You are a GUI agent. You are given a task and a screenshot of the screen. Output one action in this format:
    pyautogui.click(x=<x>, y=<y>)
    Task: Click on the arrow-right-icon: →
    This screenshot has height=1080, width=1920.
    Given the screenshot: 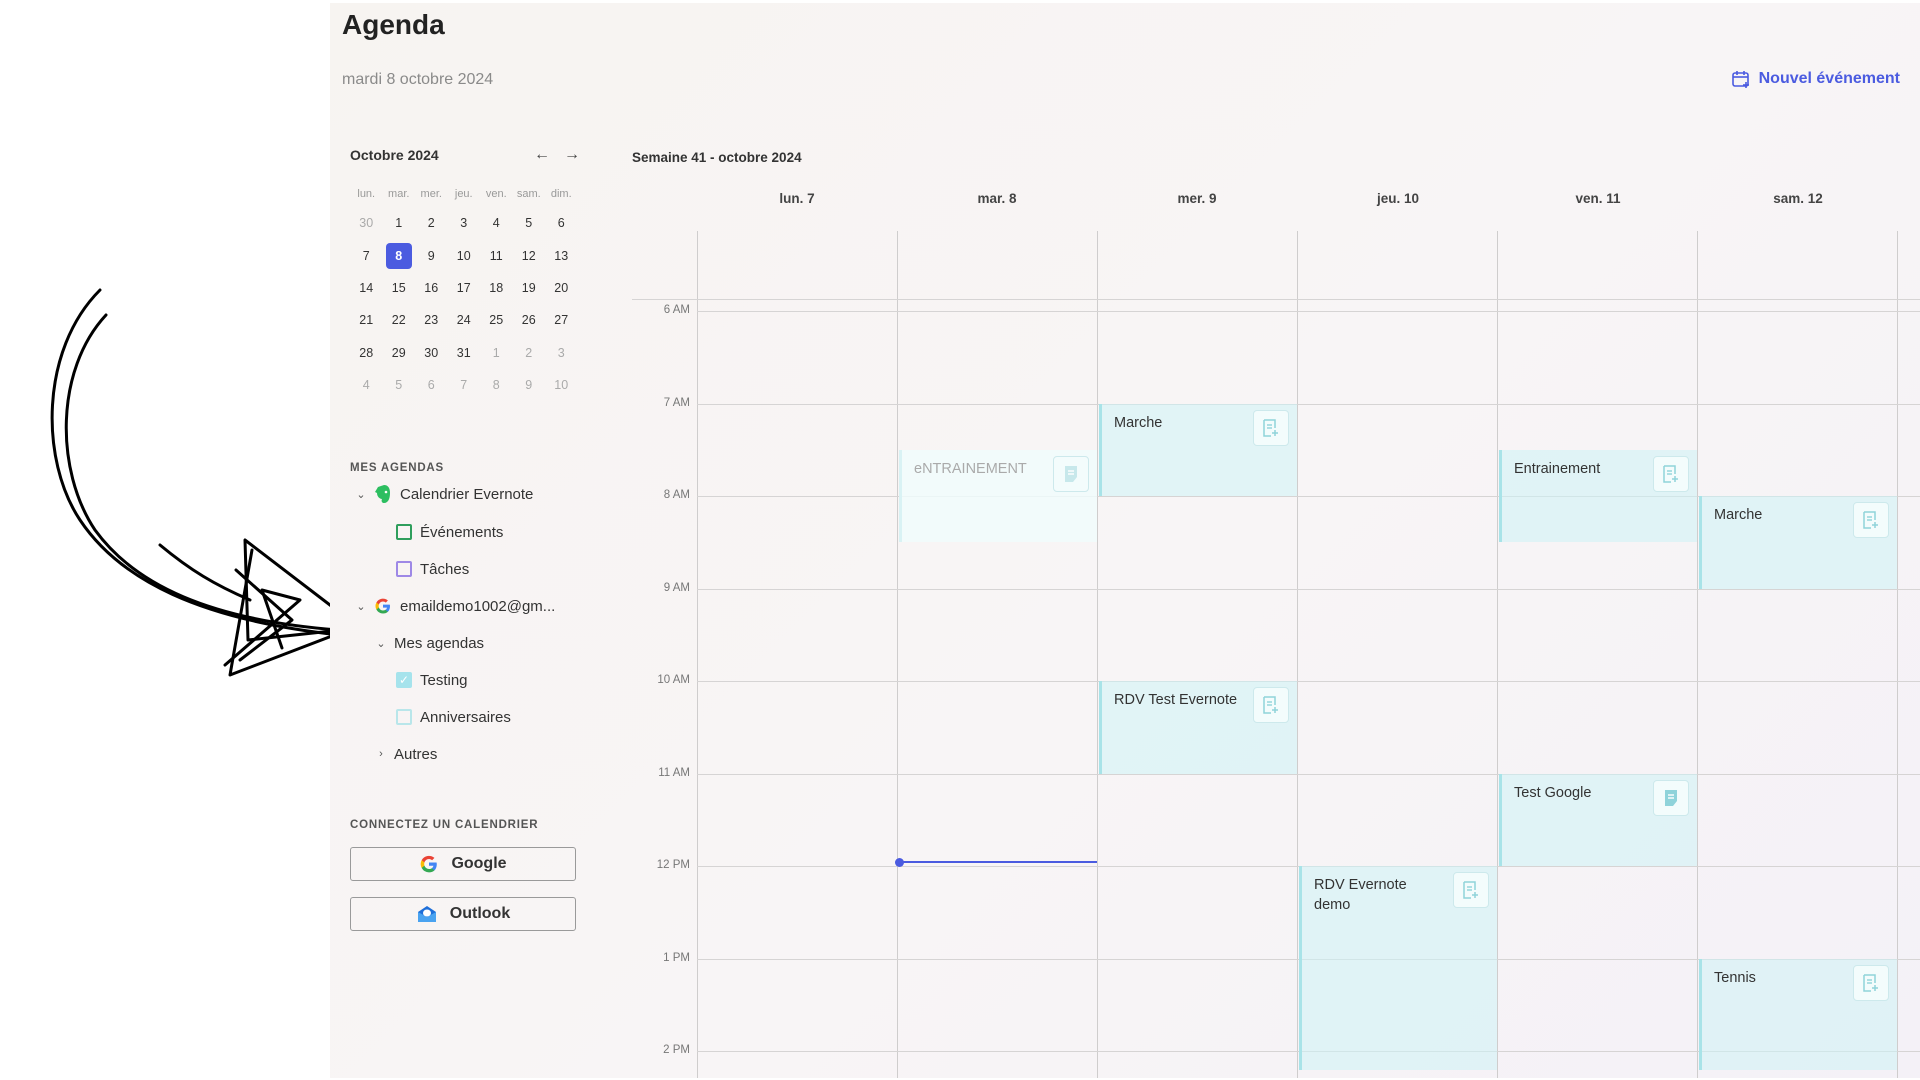 What is the action you would take?
    pyautogui.click(x=572, y=155)
    